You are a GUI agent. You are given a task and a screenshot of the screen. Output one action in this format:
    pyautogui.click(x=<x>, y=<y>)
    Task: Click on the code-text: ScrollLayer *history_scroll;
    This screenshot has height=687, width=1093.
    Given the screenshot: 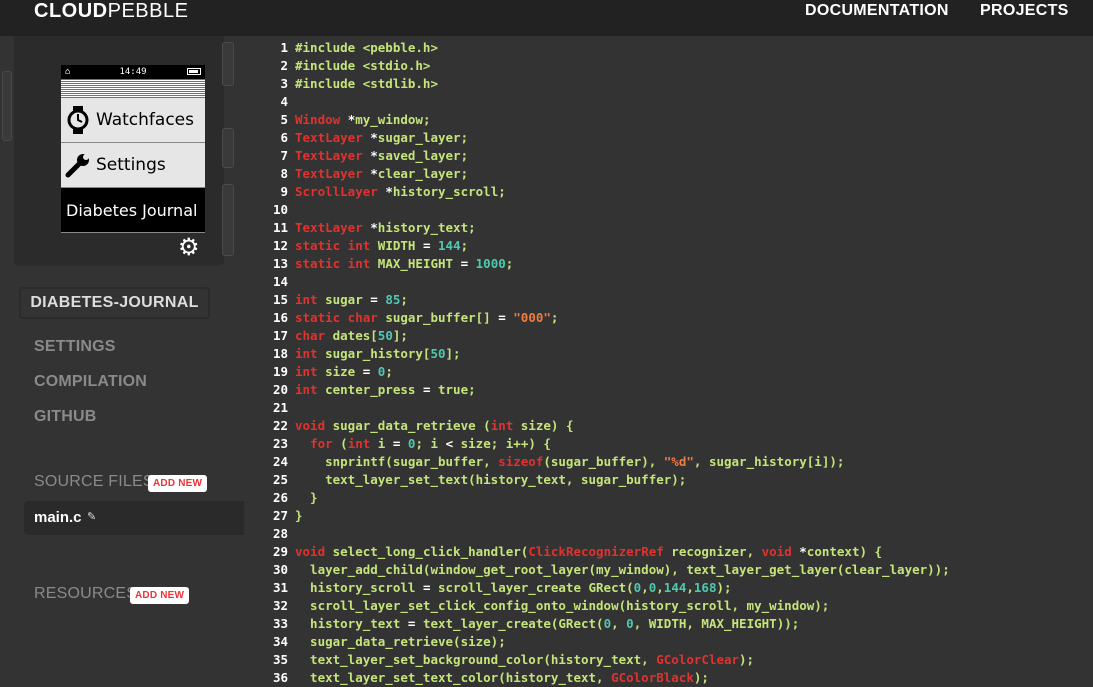 What is the action you would take?
    pyautogui.click(x=400, y=191)
    